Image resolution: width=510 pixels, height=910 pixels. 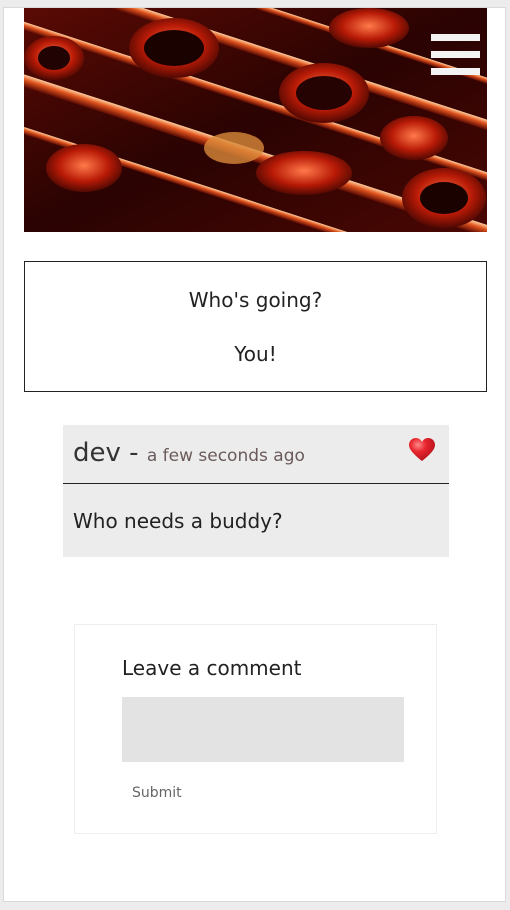 I want to click on comment-author: dev, so click(x=97, y=453).